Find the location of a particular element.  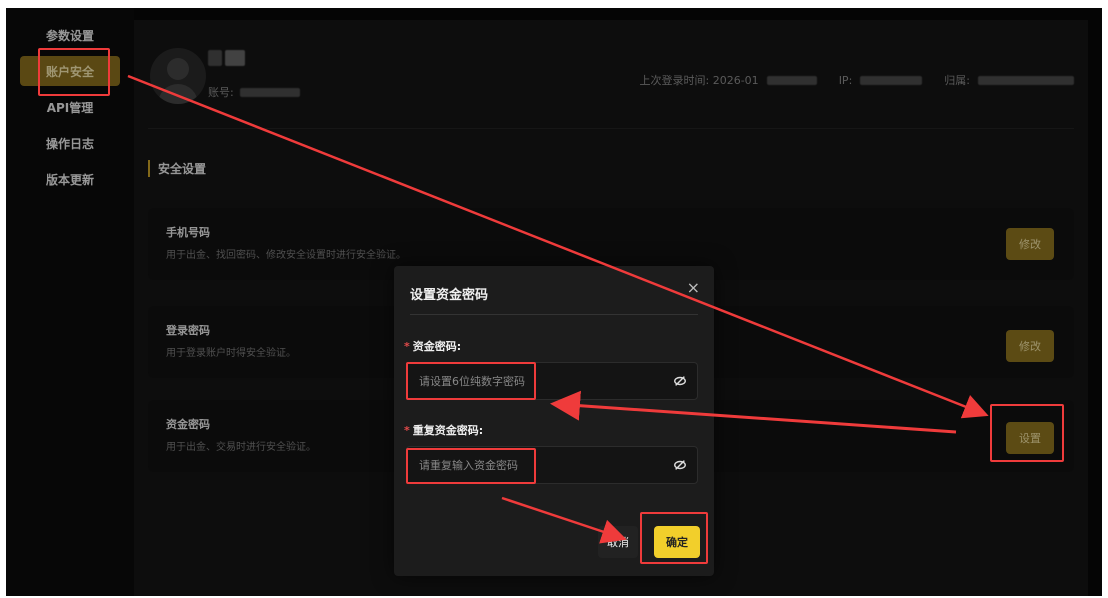

highlight-set-button is located at coordinates (1027, 433).